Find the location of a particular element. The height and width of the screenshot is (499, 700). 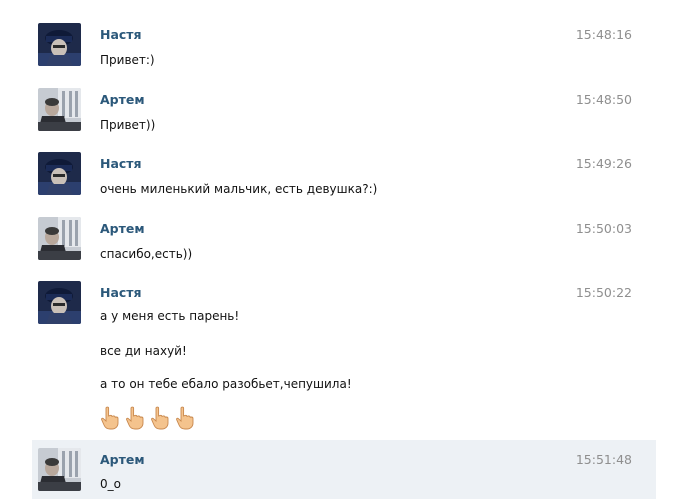

message-time: 15:50:03 is located at coordinates (603, 228).